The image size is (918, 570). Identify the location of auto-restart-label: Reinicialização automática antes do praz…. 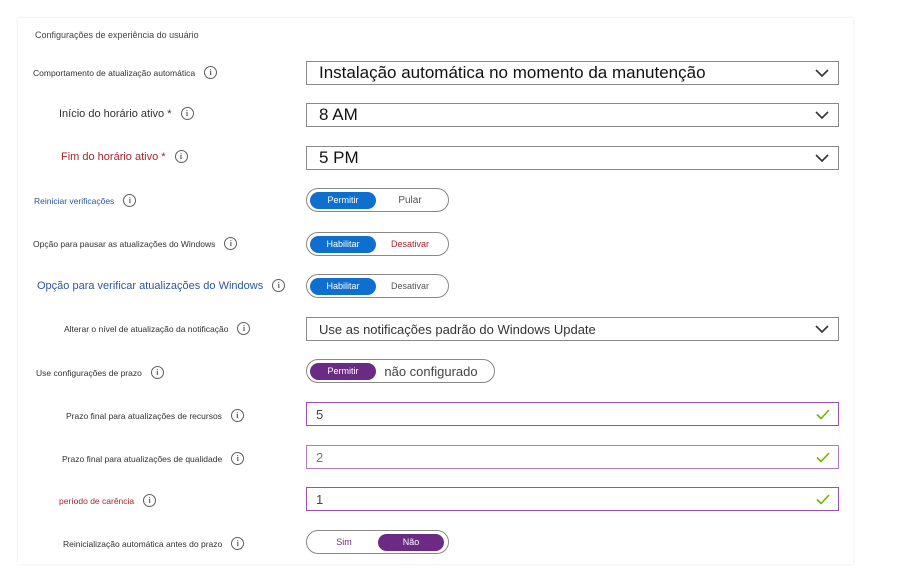
(143, 543).